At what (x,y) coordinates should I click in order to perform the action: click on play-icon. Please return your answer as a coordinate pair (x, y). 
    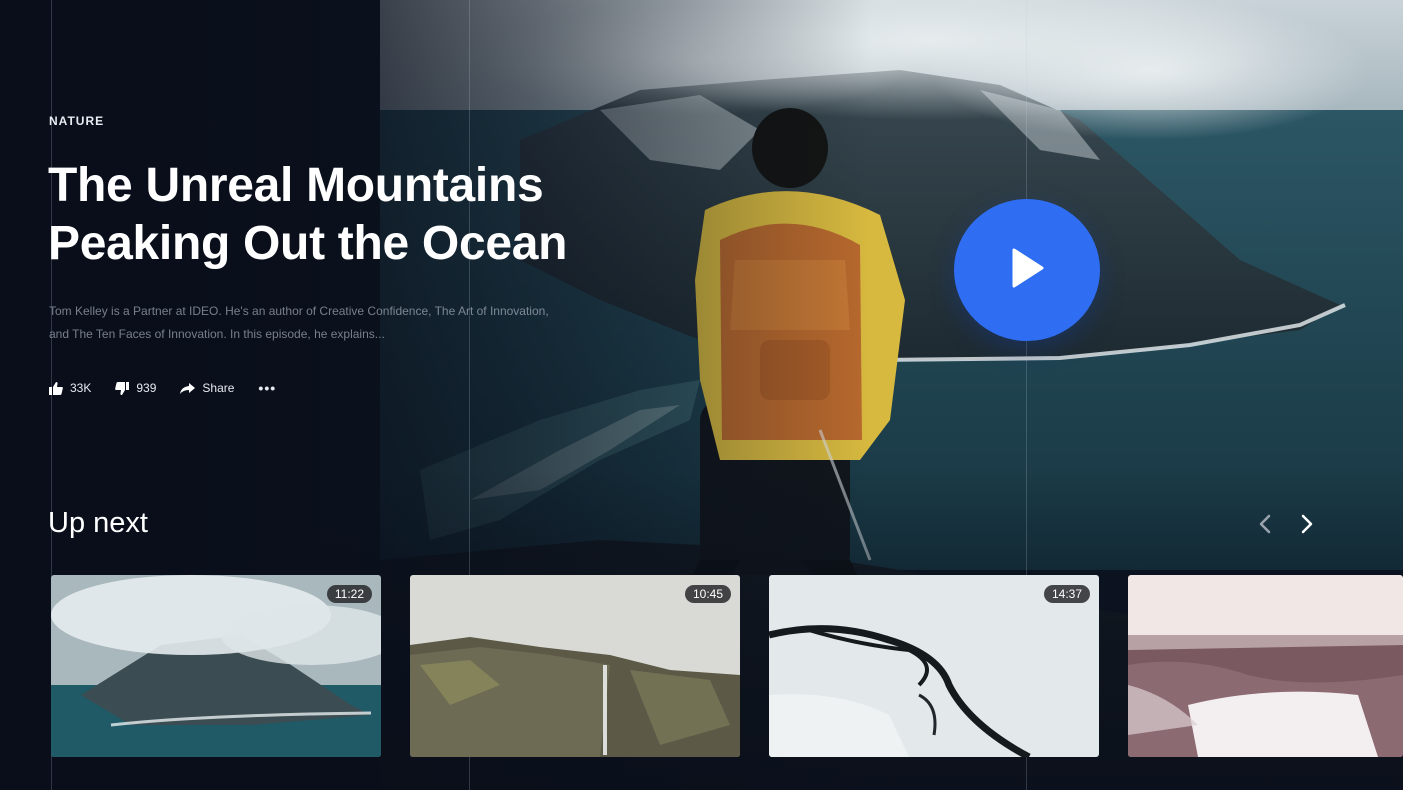
    Looking at the image, I should click on (1027, 270).